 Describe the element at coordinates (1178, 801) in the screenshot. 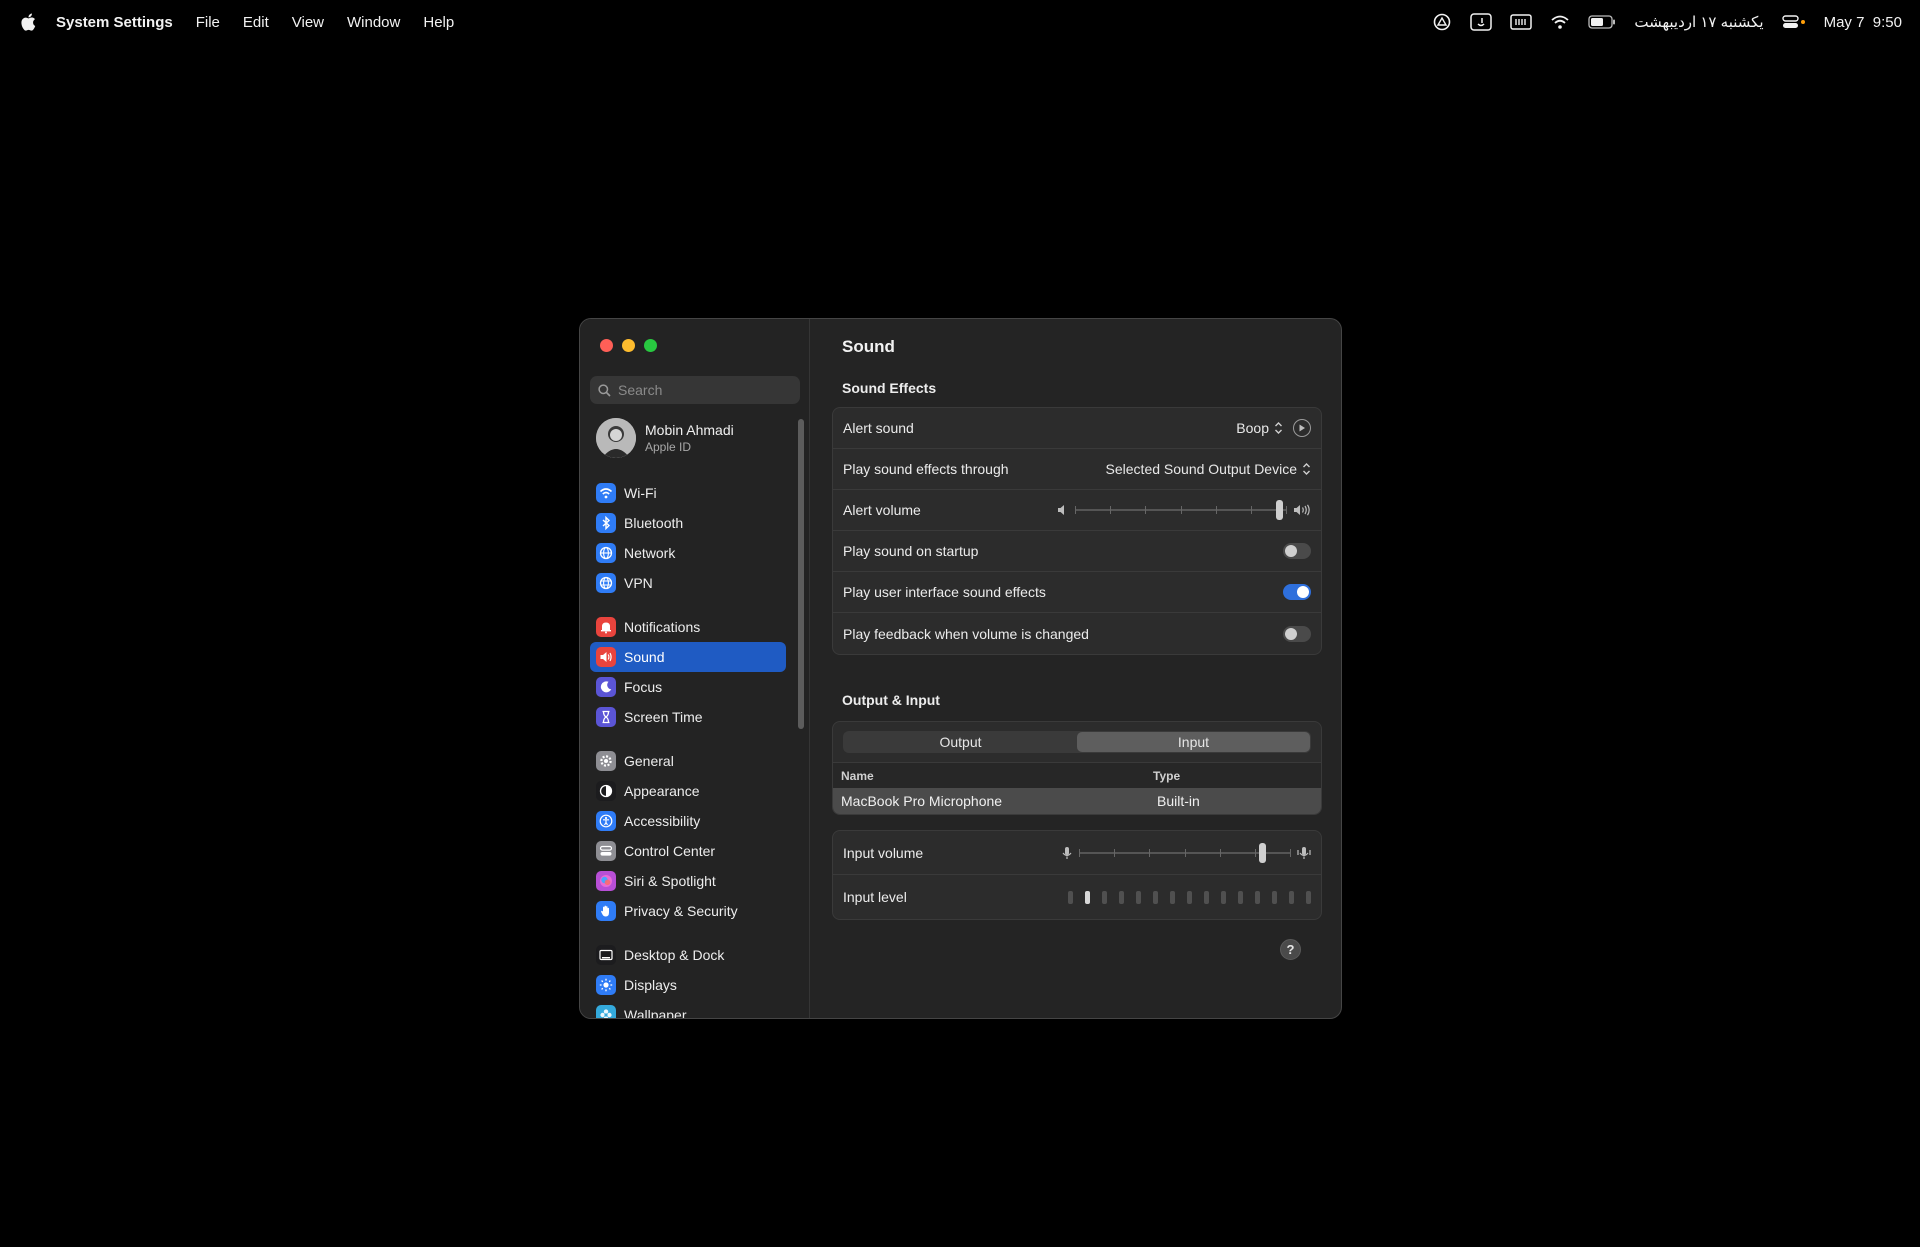

I see `device-type: Built-in` at that location.